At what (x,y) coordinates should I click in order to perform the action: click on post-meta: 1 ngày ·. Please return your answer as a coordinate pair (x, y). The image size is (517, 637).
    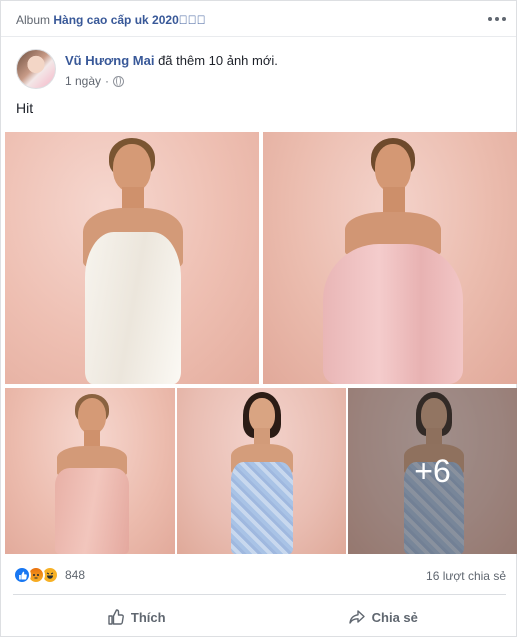
    Looking at the image, I should click on (95, 81).